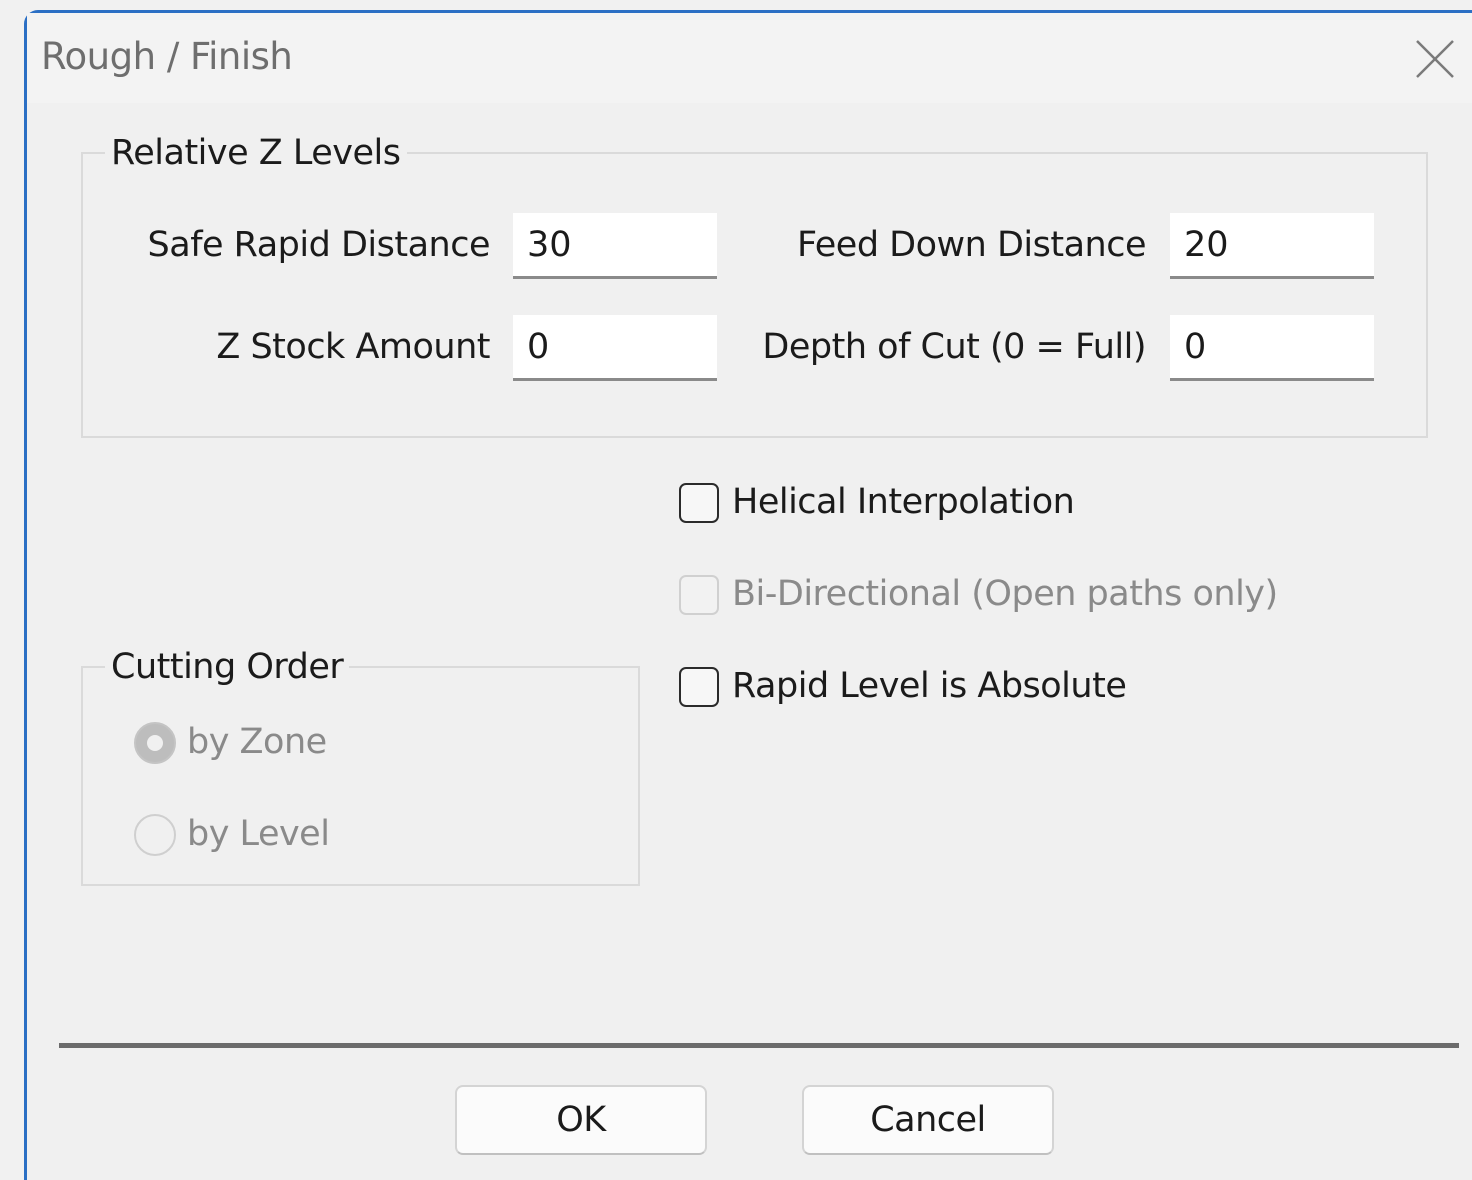 The width and height of the screenshot is (1472, 1180). I want to click on z-stock-amount-label: Z Stock Amount, so click(353, 347).